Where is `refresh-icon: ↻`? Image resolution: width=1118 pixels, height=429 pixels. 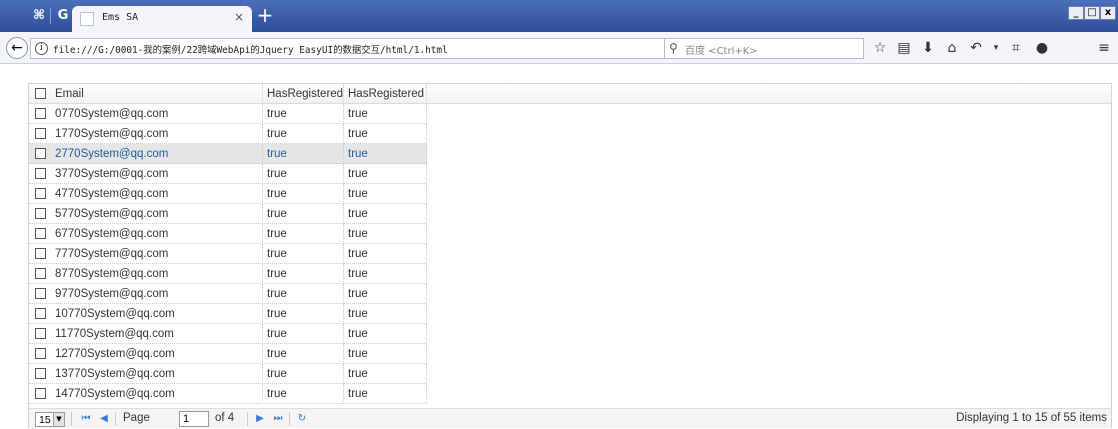
refresh-icon: ↻ is located at coordinates (302, 419).